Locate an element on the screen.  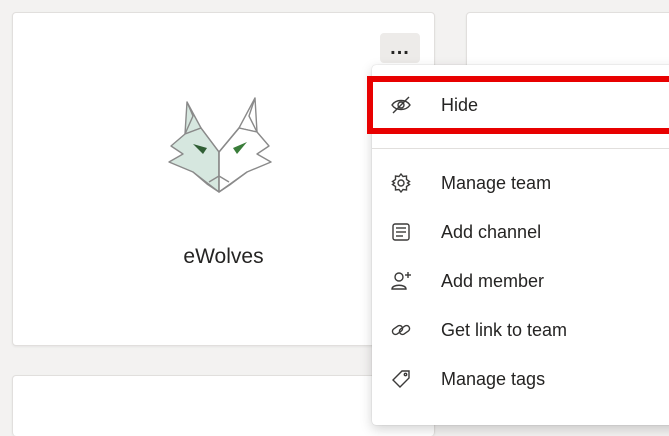
menu-item-get-link: Get link to team is located at coordinates (520, 330).